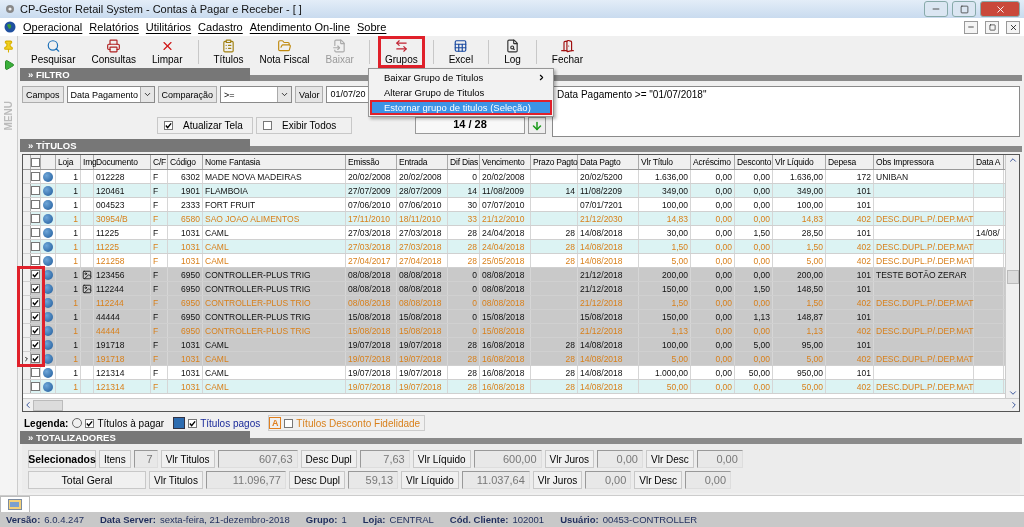 The height and width of the screenshot is (527, 1024). What do you see at coordinates (608, 162) in the screenshot?
I see `column-header: Data Pagto` at bounding box center [608, 162].